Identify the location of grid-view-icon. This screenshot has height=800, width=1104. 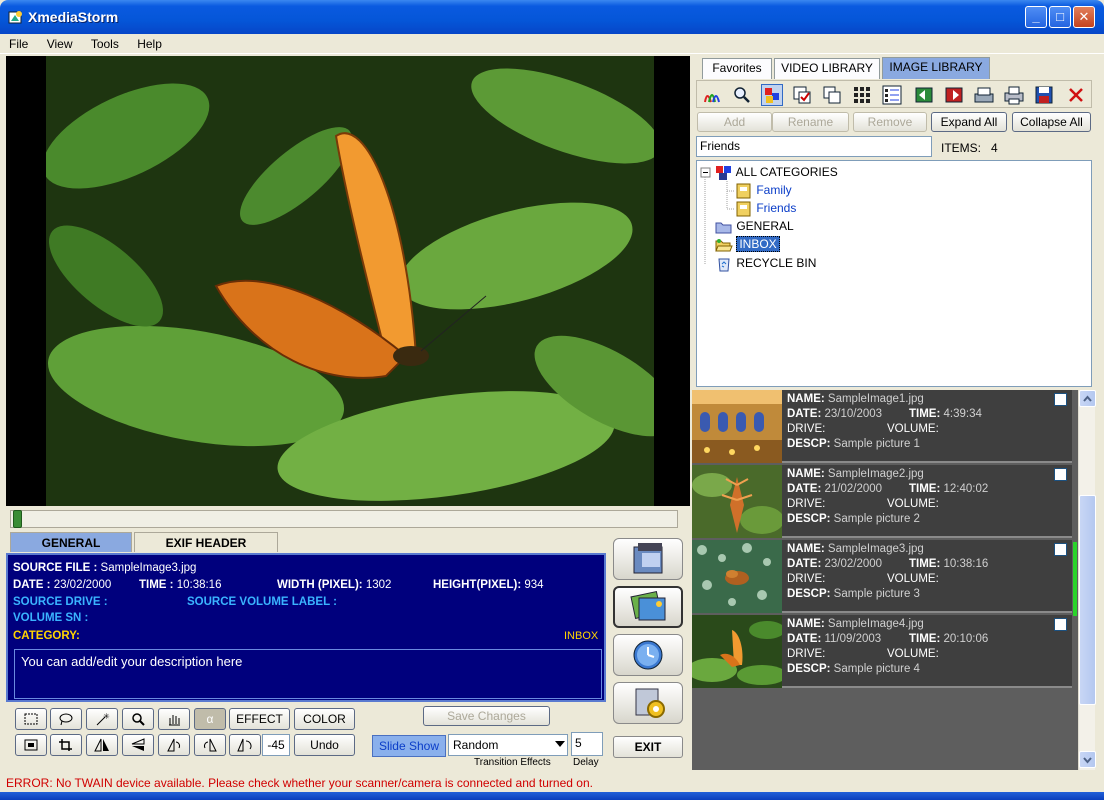
(862, 95).